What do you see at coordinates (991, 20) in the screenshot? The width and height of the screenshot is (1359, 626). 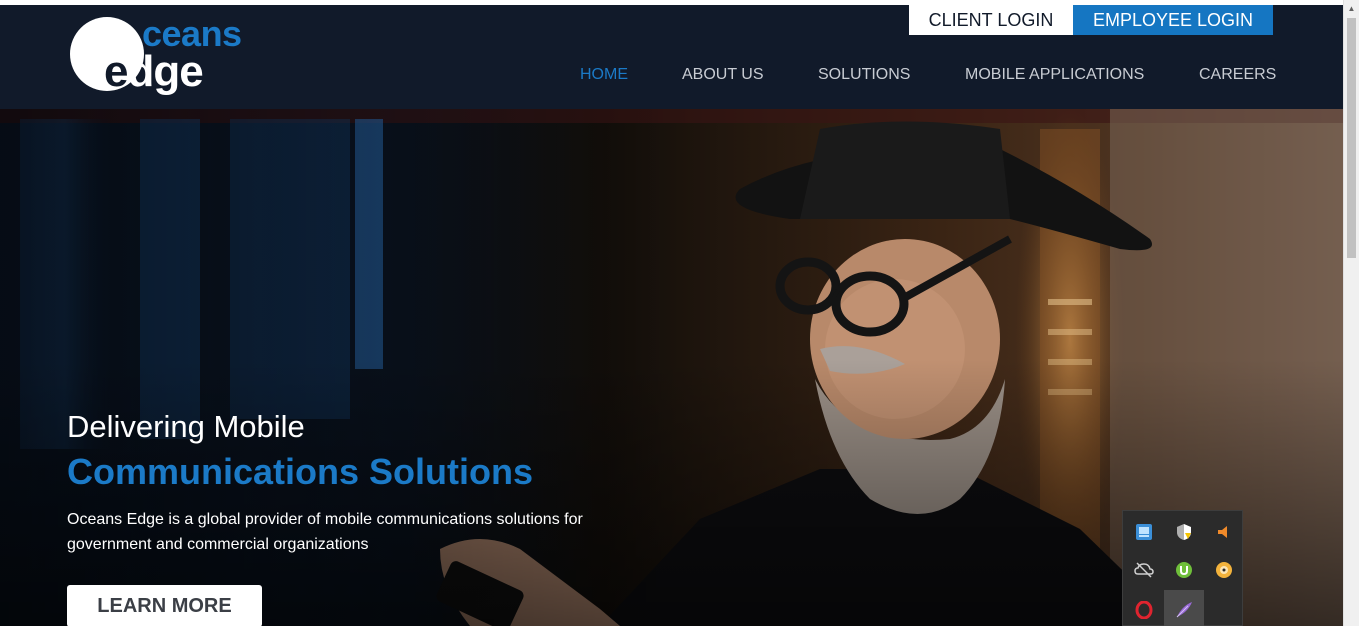 I see `client-login-button: CLIENT LOGIN` at bounding box center [991, 20].